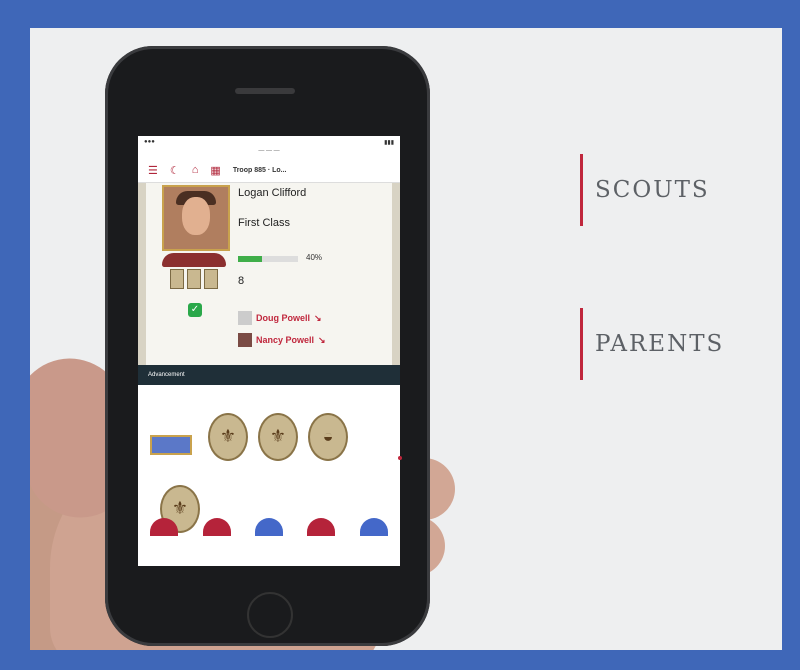 The image size is (800, 670). Describe the element at coordinates (285, 340) in the screenshot. I see `guardian-name: Nancy Powell` at that location.